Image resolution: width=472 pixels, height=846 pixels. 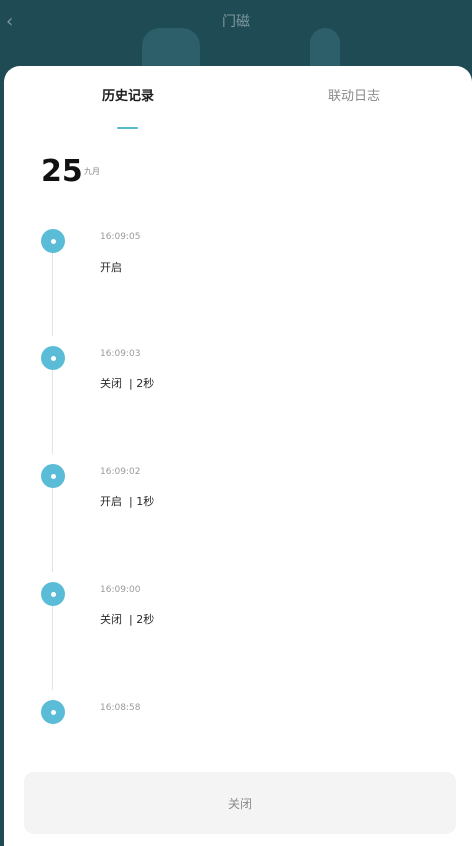 What do you see at coordinates (120, 472) in the screenshot?
I see `record-time: 16:09:02` at bounding box center [120, 472].